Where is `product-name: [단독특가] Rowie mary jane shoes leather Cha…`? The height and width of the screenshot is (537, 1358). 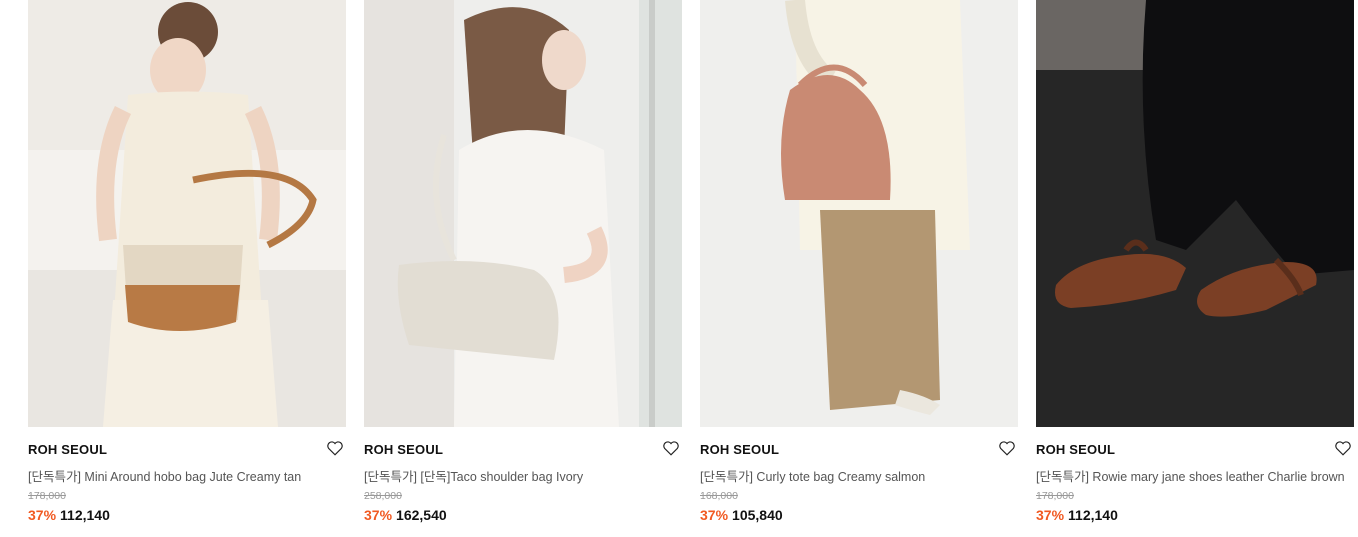 product-name: [단독특가] Rowie mary jane shoes leather Cha… is located at coordinates (1190, 475).